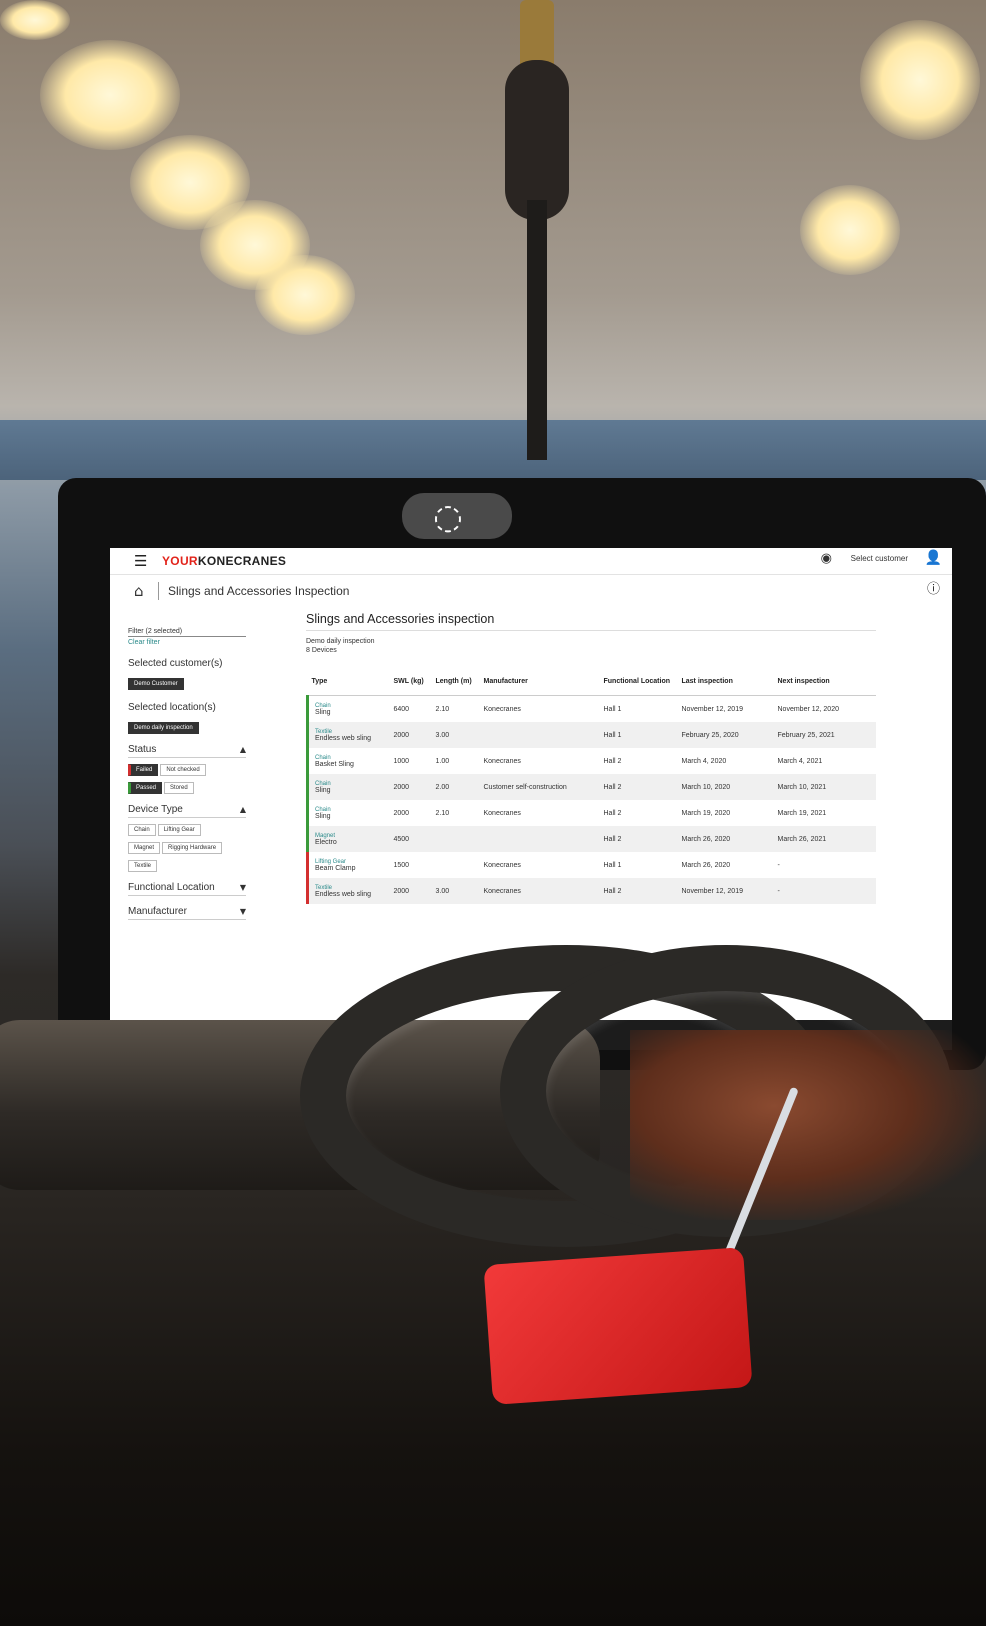 Image resolution: width=986 pixels, height=1626 pixels. What do you see at coordinates (824, 787) in the screenshot?
I see `cell-next-inspection: March 10, 2021` at bounding box center [824, 787].